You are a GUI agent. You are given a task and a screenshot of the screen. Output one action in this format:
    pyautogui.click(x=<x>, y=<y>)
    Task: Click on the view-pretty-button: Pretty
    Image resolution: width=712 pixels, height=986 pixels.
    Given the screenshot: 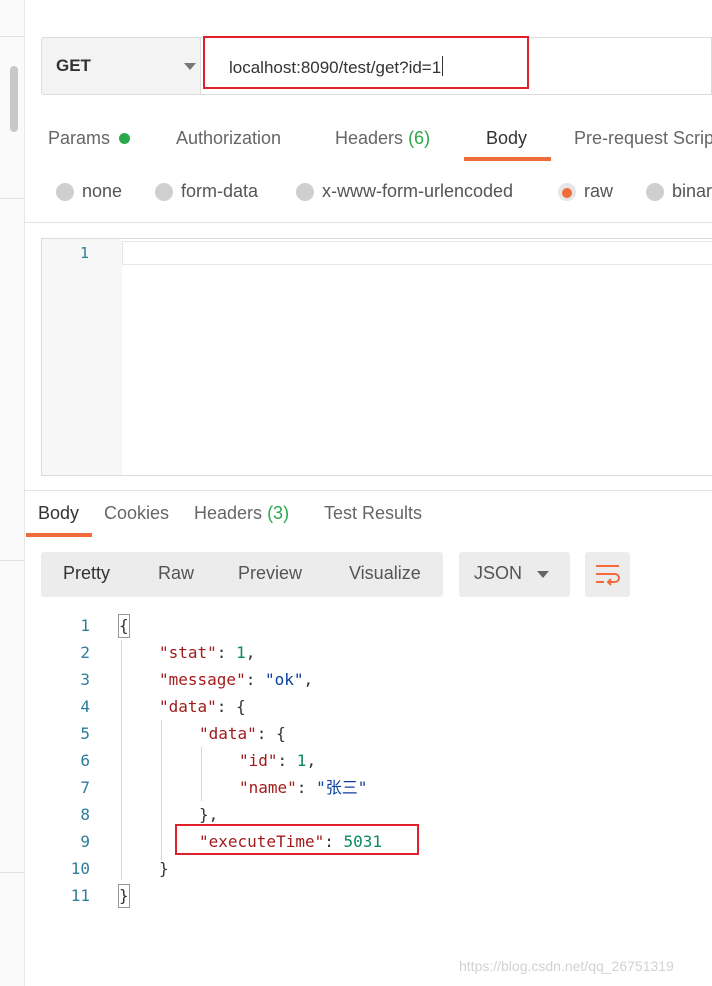 What is the action you would take?
    pyautogui.click(x=86, y=573)
    